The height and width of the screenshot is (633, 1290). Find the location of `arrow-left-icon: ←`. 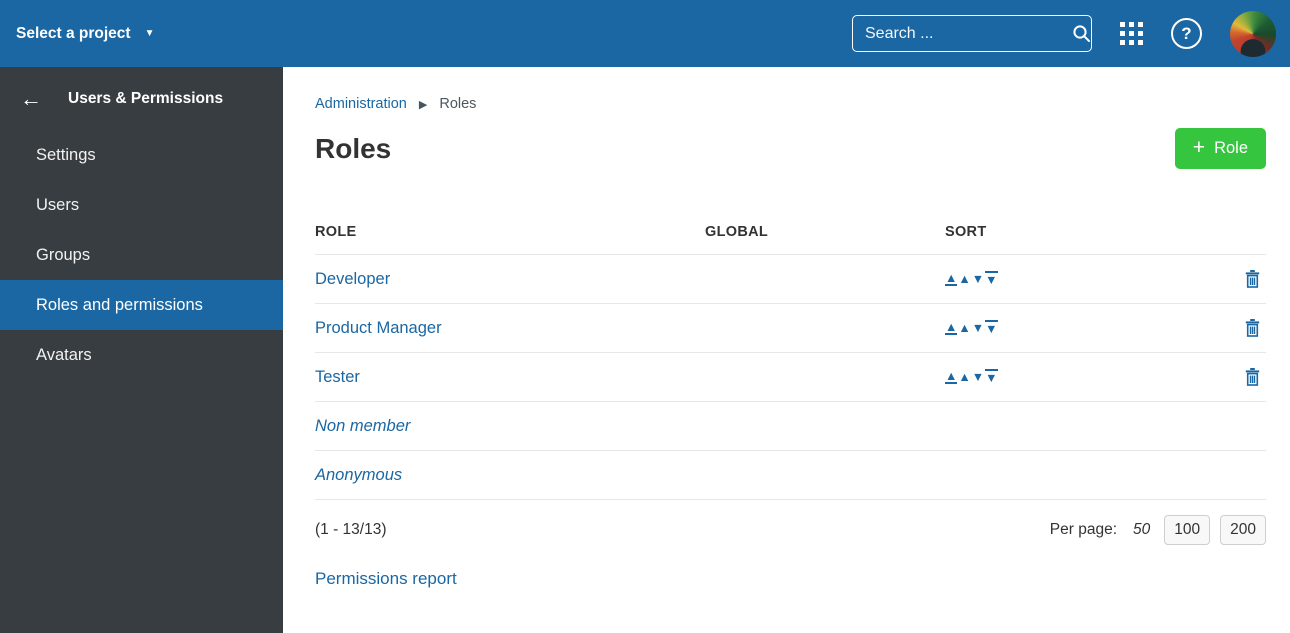

arrow-left-icon: ← is located at coordinates (31, 98).